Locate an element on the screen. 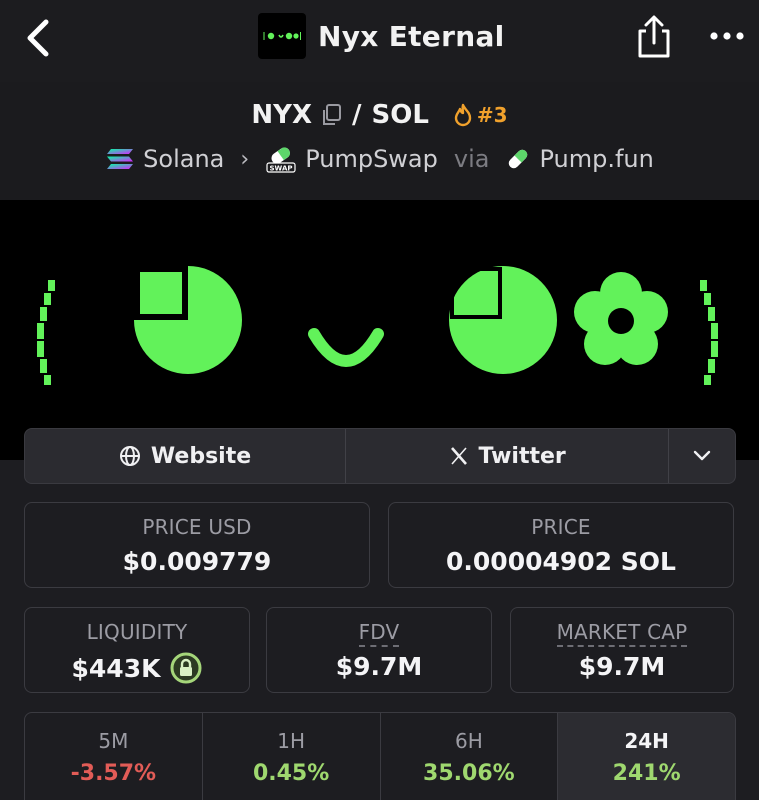 Image resolution: width=759 pixels, height=800 pixels. share-icon is located at coordinates (654, 36).